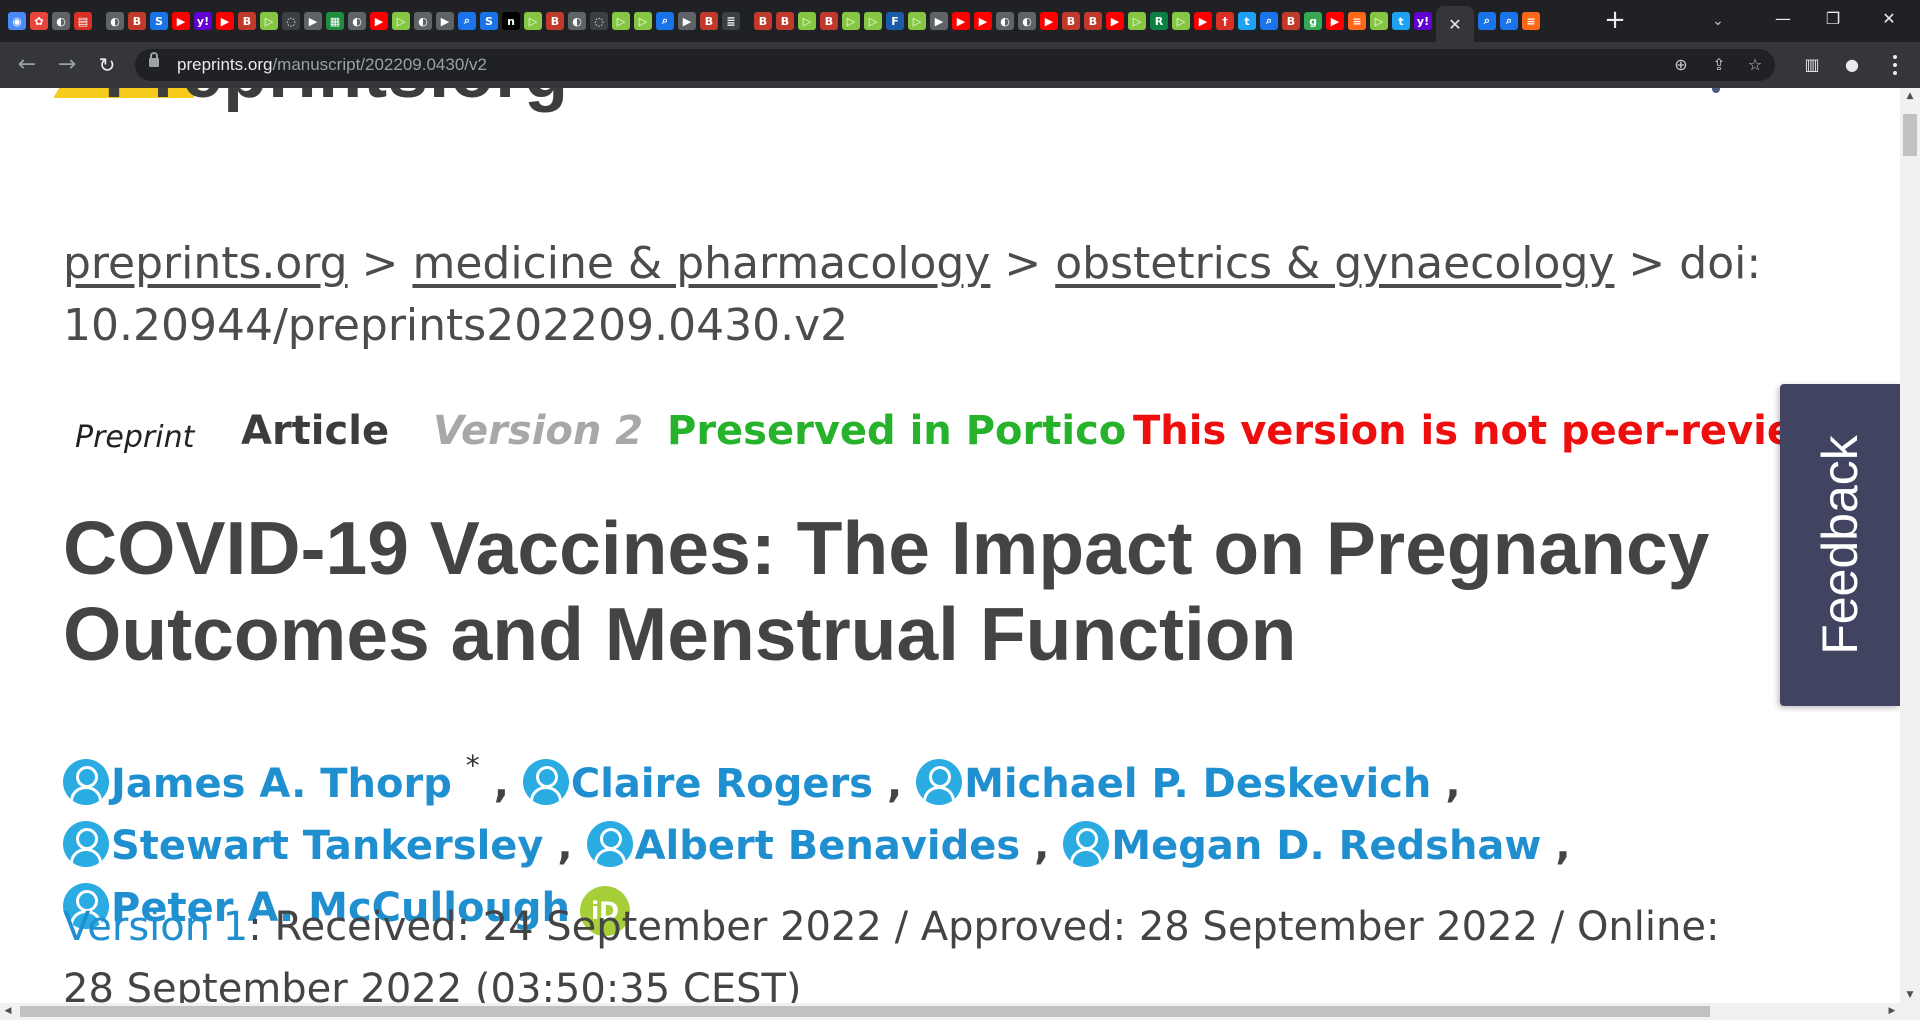 Image resolution: width=1920 pixels, height=1020 pixels. I want to click on horizontal-scrollbar: ◀ ▶, so click(960, 1011).